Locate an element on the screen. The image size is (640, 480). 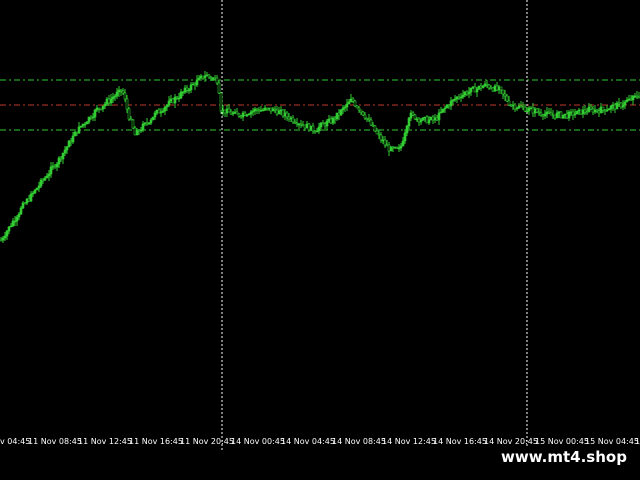
time-tick-label: 14 Nov 12:45 is located at coordinates (409, 441).